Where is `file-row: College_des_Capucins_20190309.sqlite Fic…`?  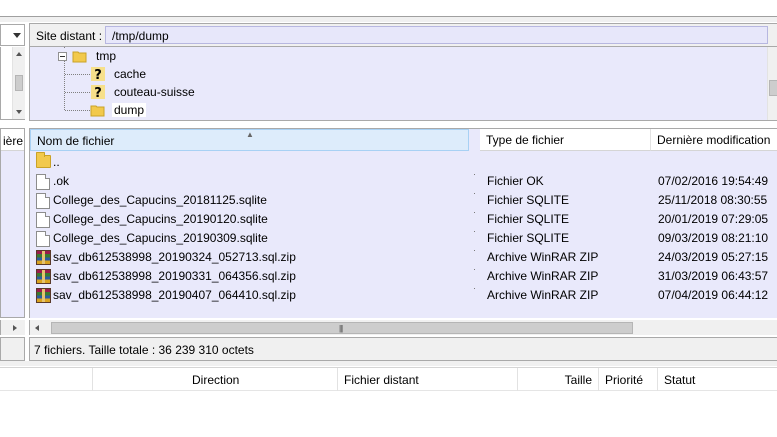 file-row: College_des_Capucins_20190309.sqlite Fic… is located at coordinates (403, 237).